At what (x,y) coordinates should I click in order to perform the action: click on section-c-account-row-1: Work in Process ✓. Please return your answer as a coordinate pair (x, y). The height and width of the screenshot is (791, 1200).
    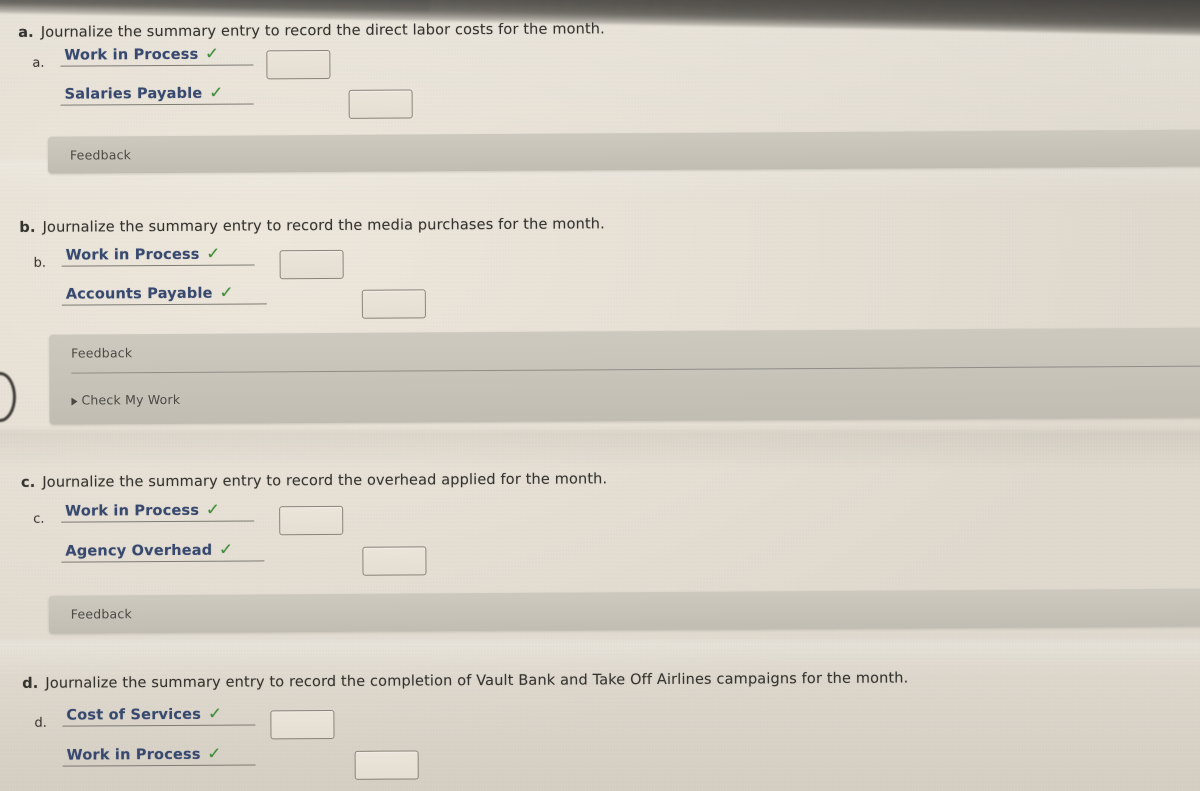
    Looking at the image, I should click on (158, 511).